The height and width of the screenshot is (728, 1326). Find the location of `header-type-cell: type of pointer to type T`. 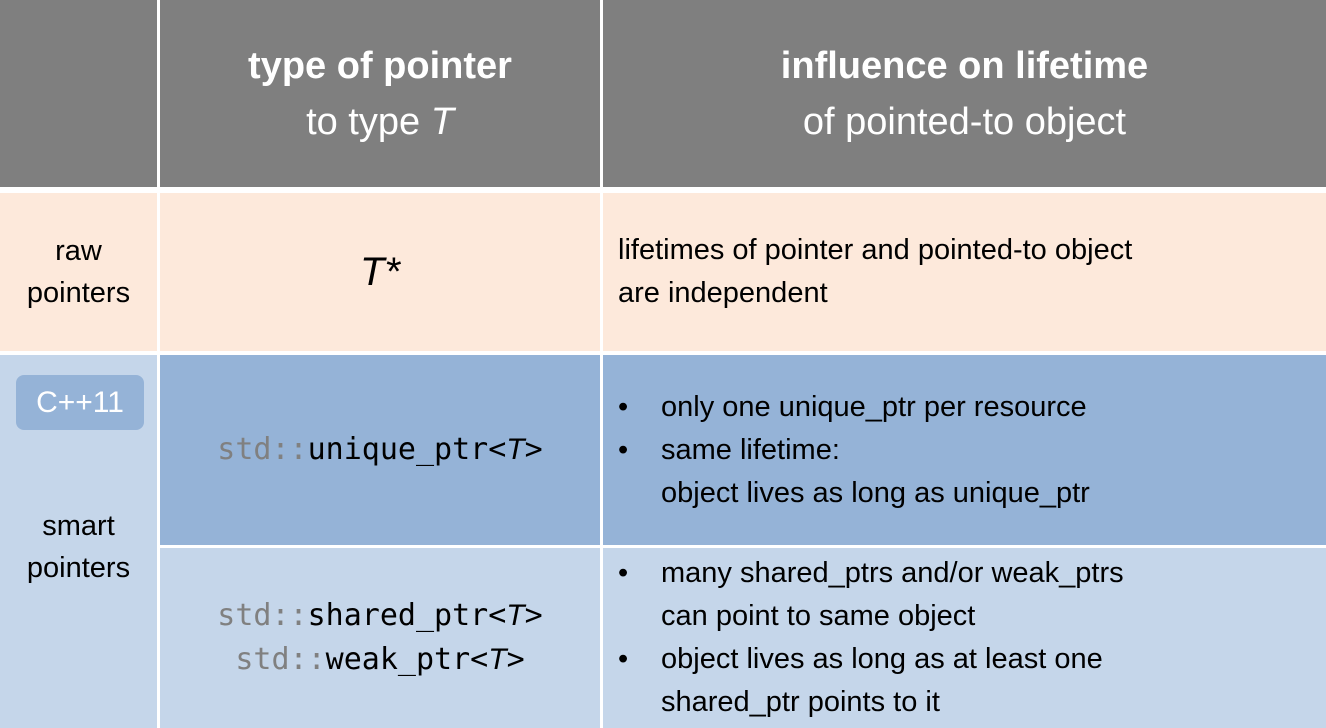

header-type-cell: type of pointer to type T is located at coordinates (380, 93).